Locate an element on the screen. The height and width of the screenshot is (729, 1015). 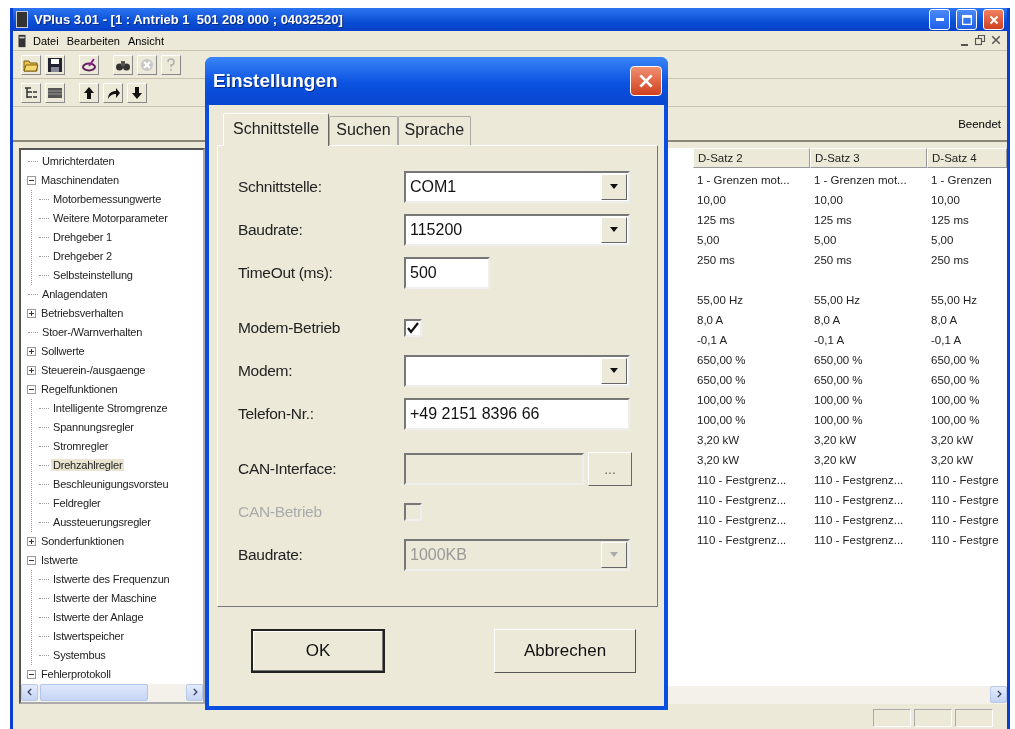
tree-item: Steuerein-/ausgaenge is located at coordinates (93, 370).